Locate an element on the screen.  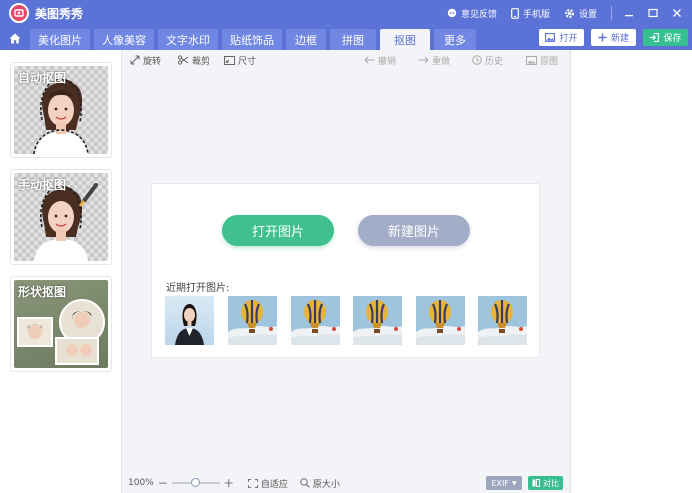
zoom-slider-handle is located at coordinates (196, 482).